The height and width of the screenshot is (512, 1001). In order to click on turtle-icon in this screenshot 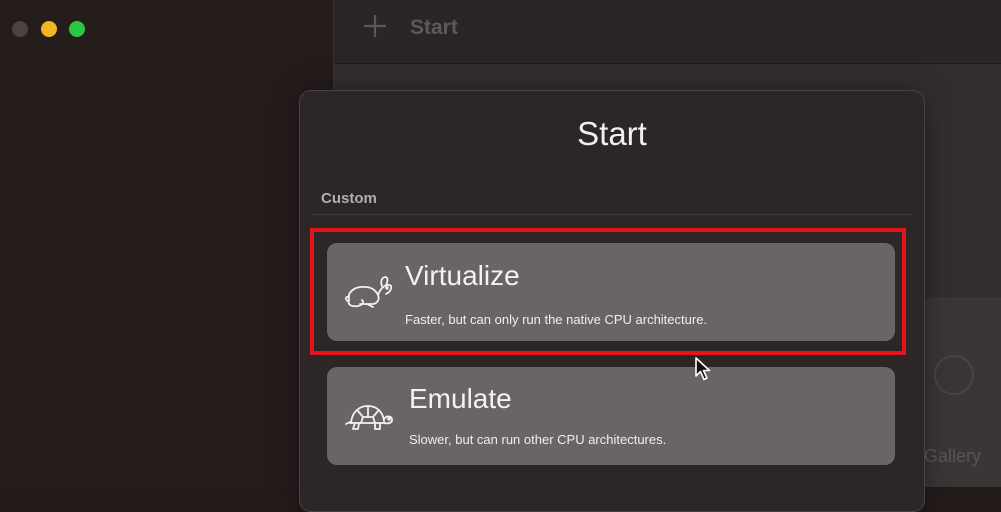, I will do `click(369, 417)`.